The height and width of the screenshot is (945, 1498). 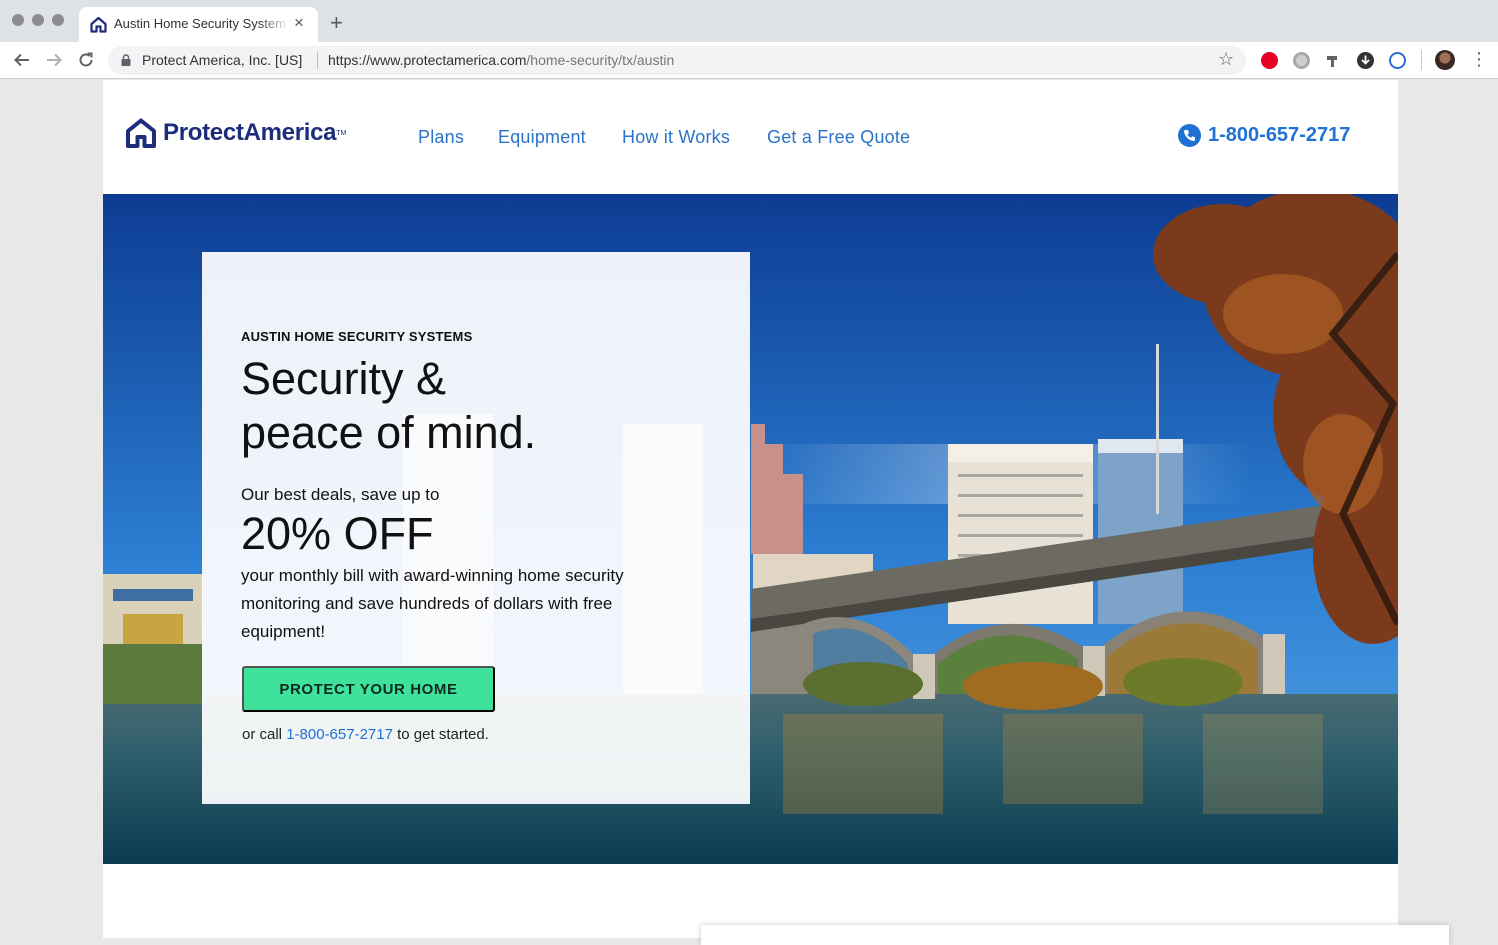 What do you see at coordinates (344, 378) in the screenshot?
I see `hero-headline-line1: Security &` at bounding box center [344, 378].